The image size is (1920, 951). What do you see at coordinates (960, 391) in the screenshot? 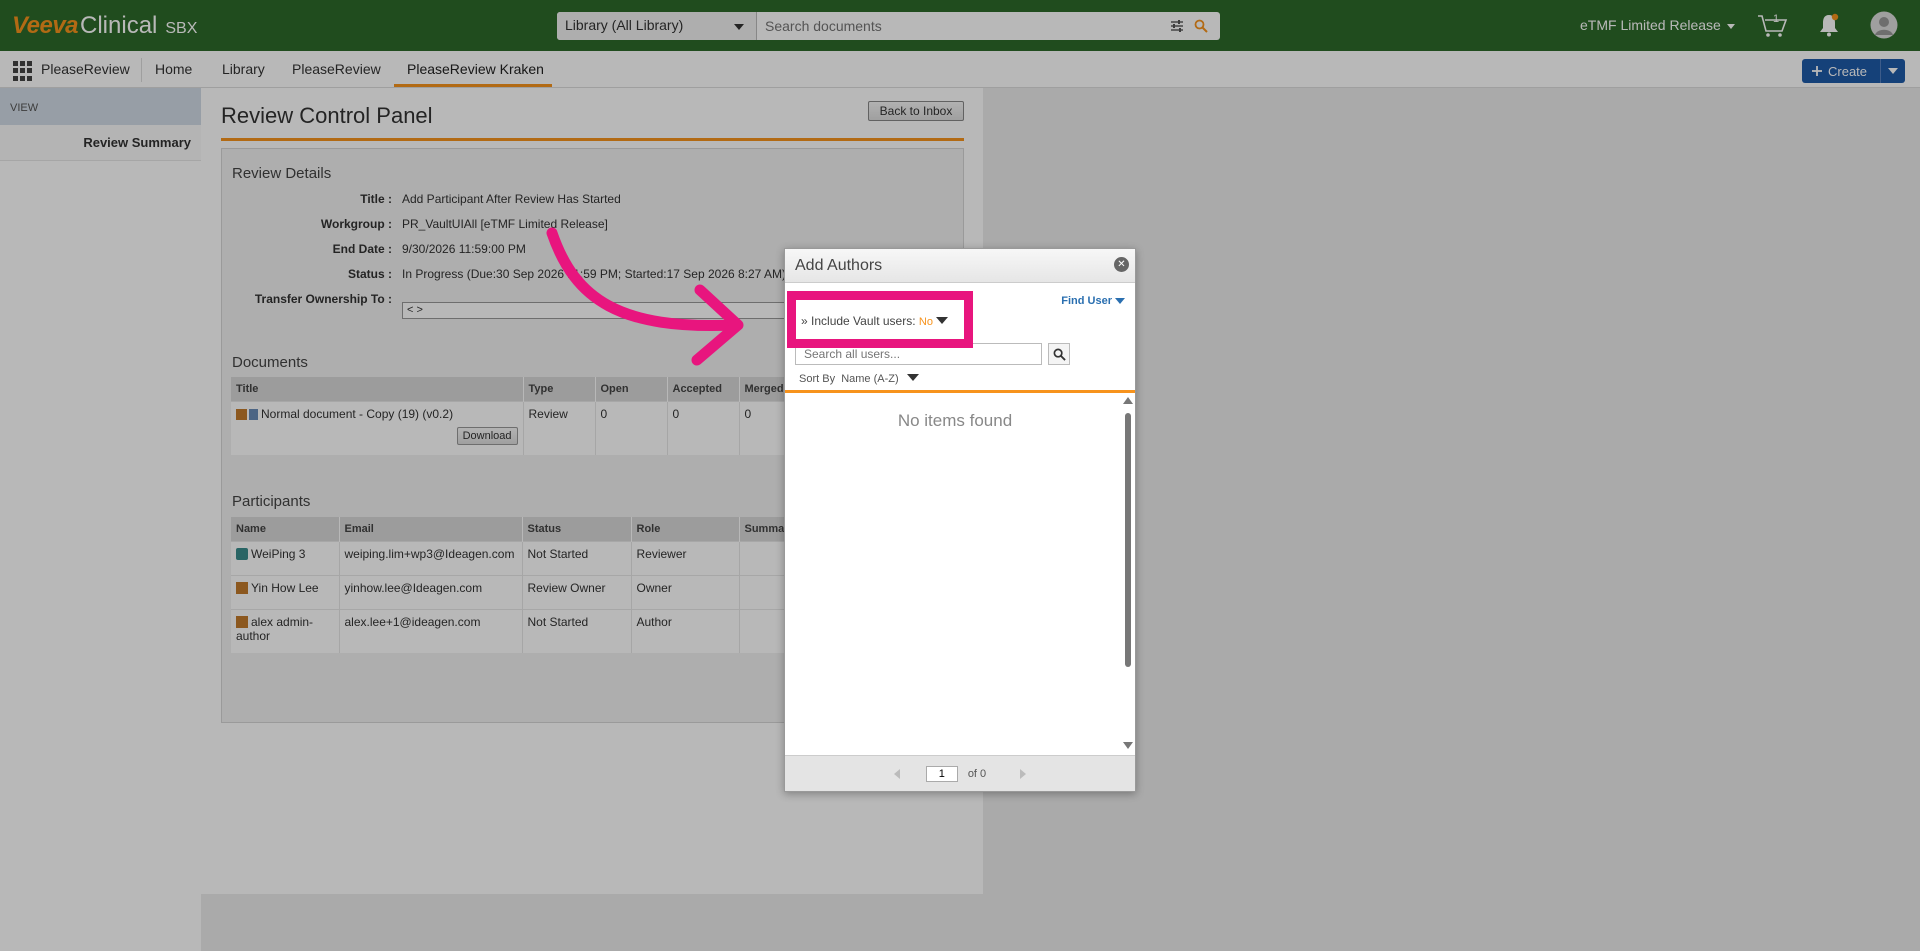
I see `list-divider` at bounding box center [960, 391].